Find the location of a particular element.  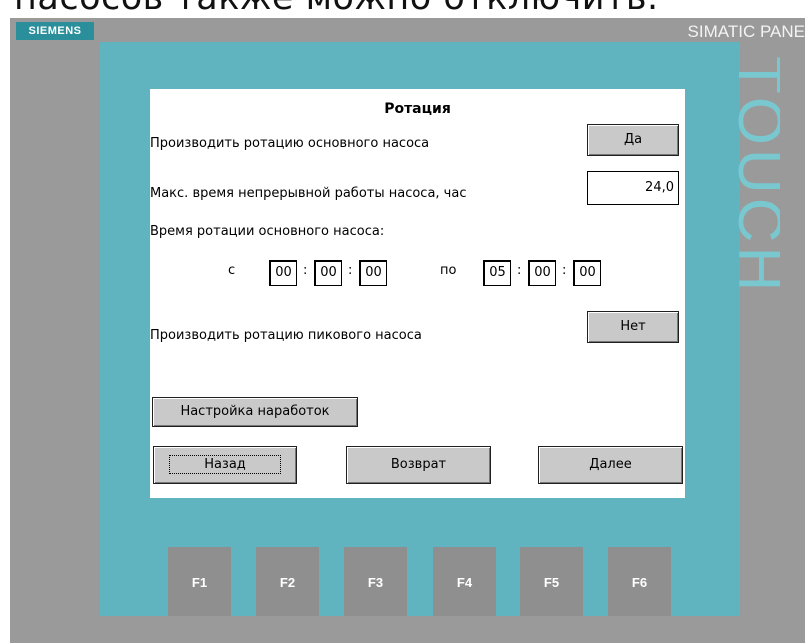

from-seconds-input: 00 is located at coordinates (373, 273).